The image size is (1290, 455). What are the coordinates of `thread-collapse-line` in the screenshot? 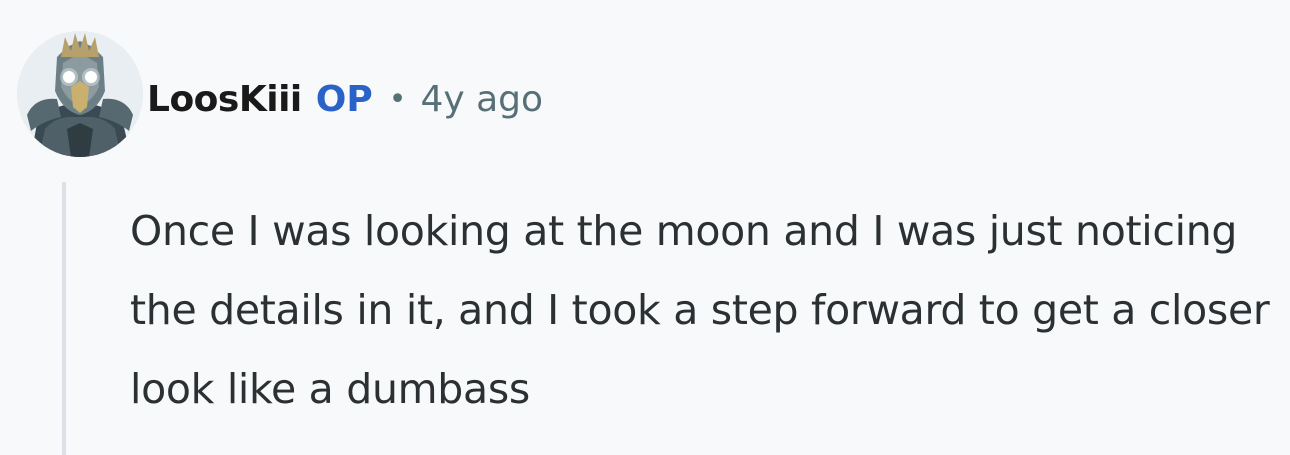 It's located at (64, 318).